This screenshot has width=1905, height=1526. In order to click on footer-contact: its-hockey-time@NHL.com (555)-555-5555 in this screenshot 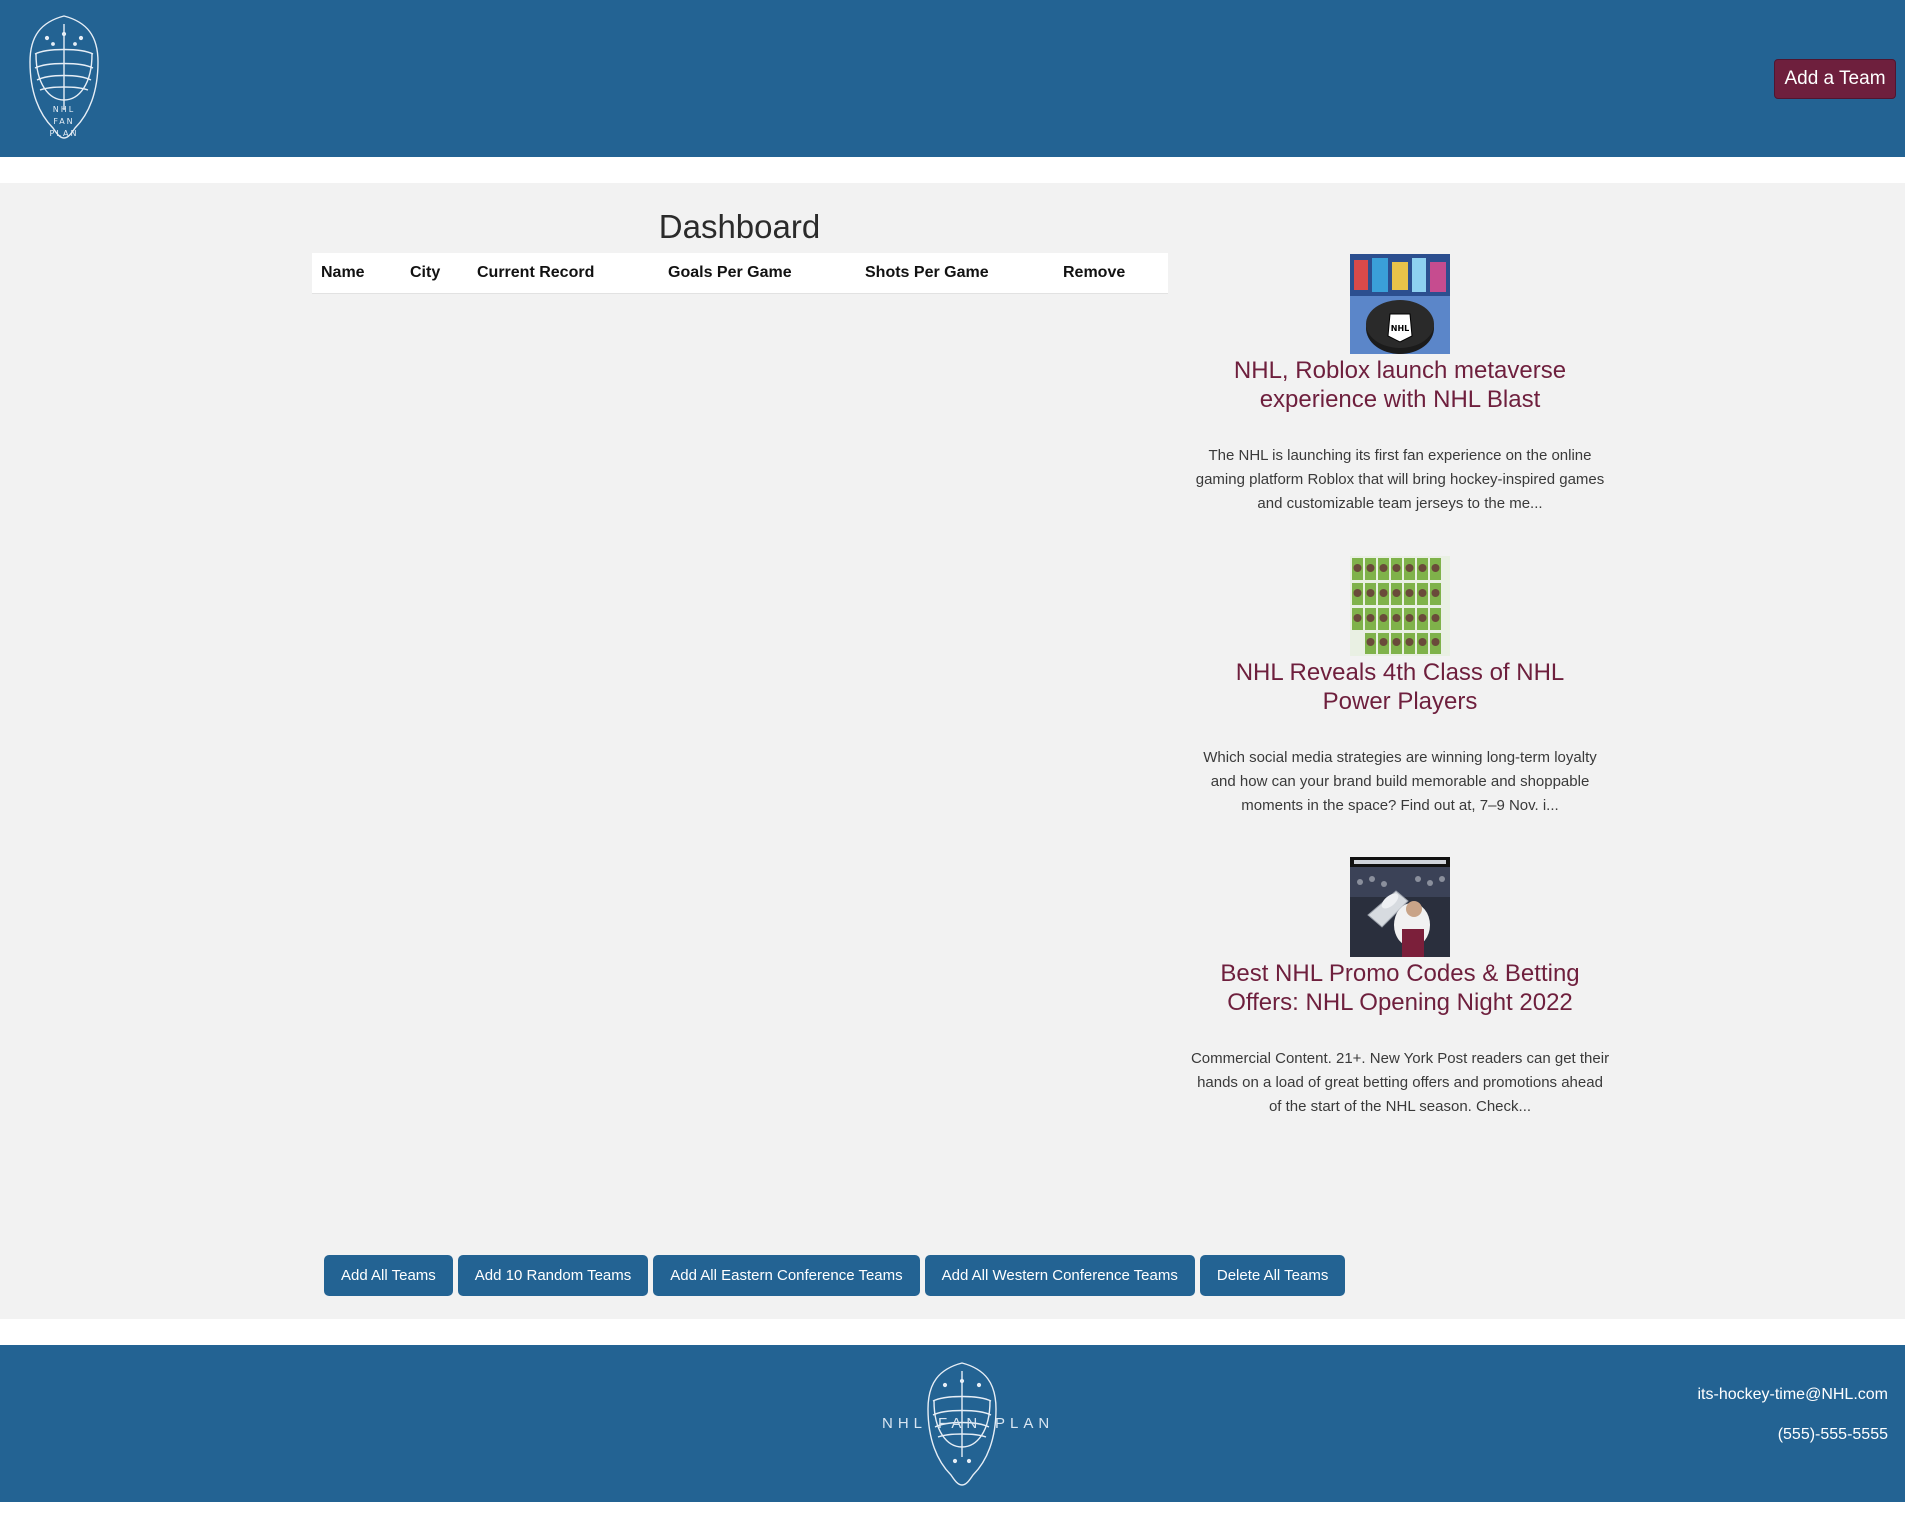, I will do `click(1793, 1415)`.